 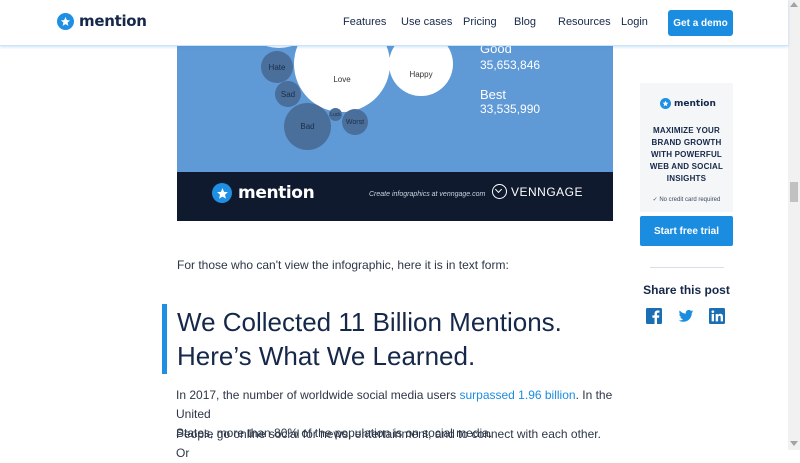 What do you see at coordinates (421, 71) in the screenshot?
I see `bubble-happy: Happy` at bounding box center [421, 71].